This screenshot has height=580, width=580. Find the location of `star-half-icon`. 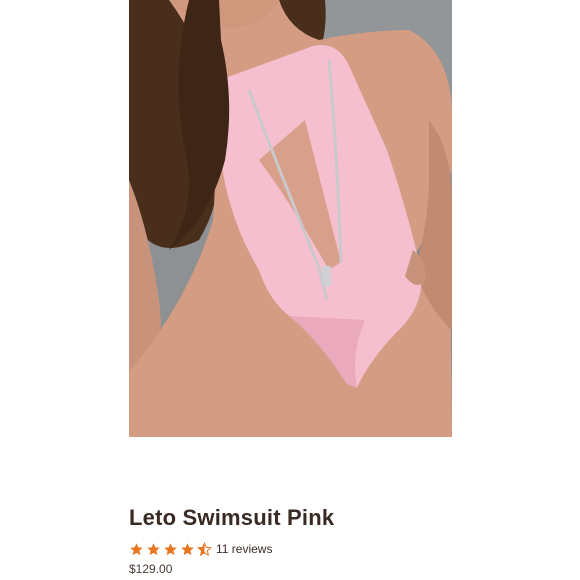

star-half-icon is located at coordinates (204, 548).